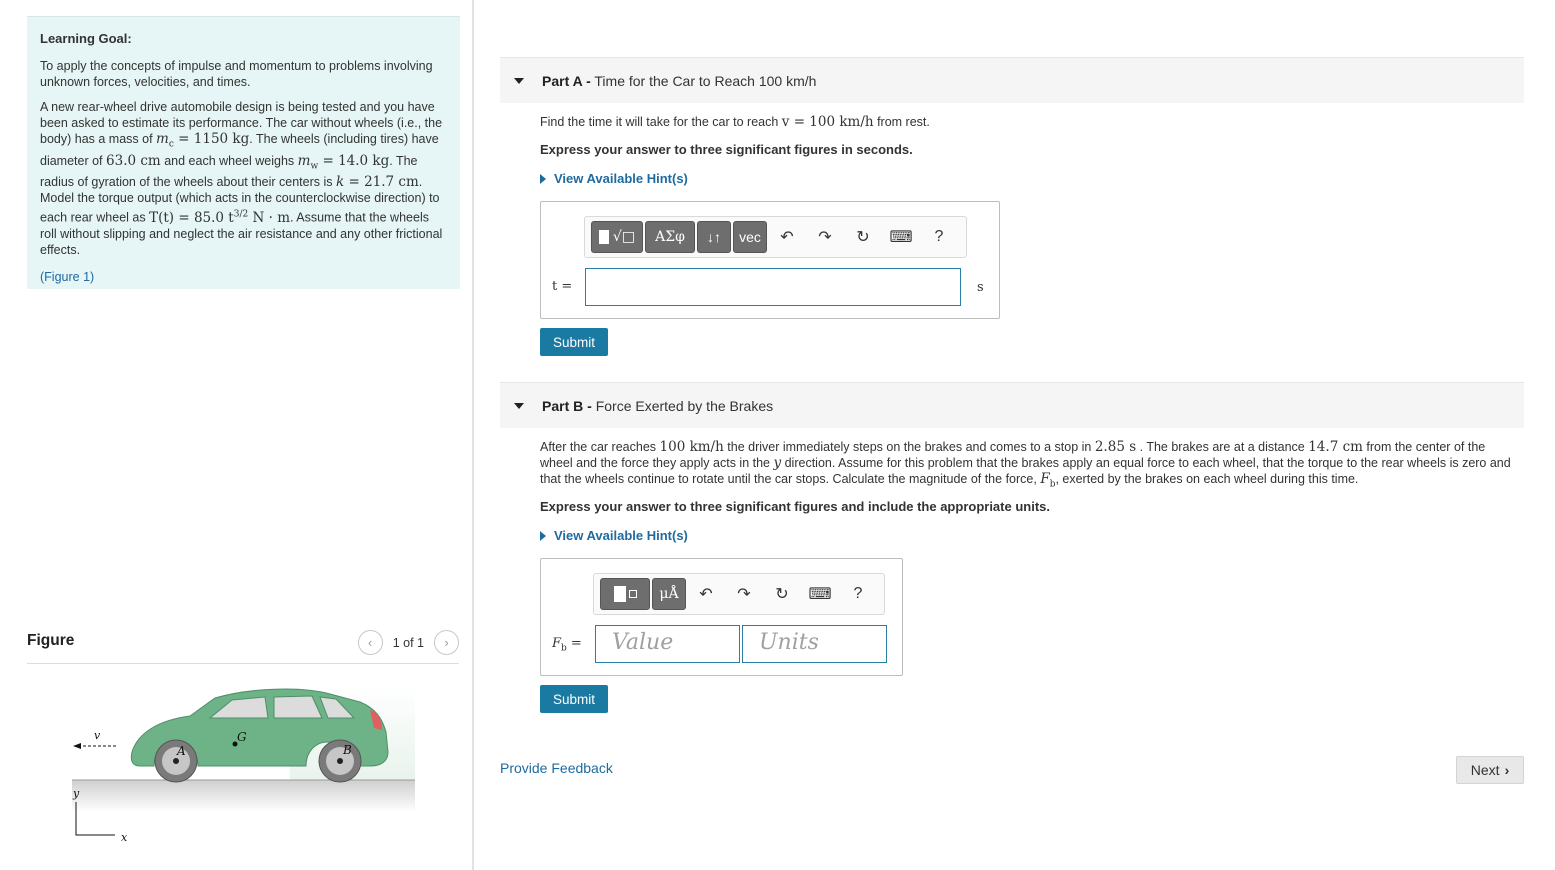 The width and height of the screenshot is (1555, 870). I want to click on chevron-left-icon: ‹, so click(370, 642).